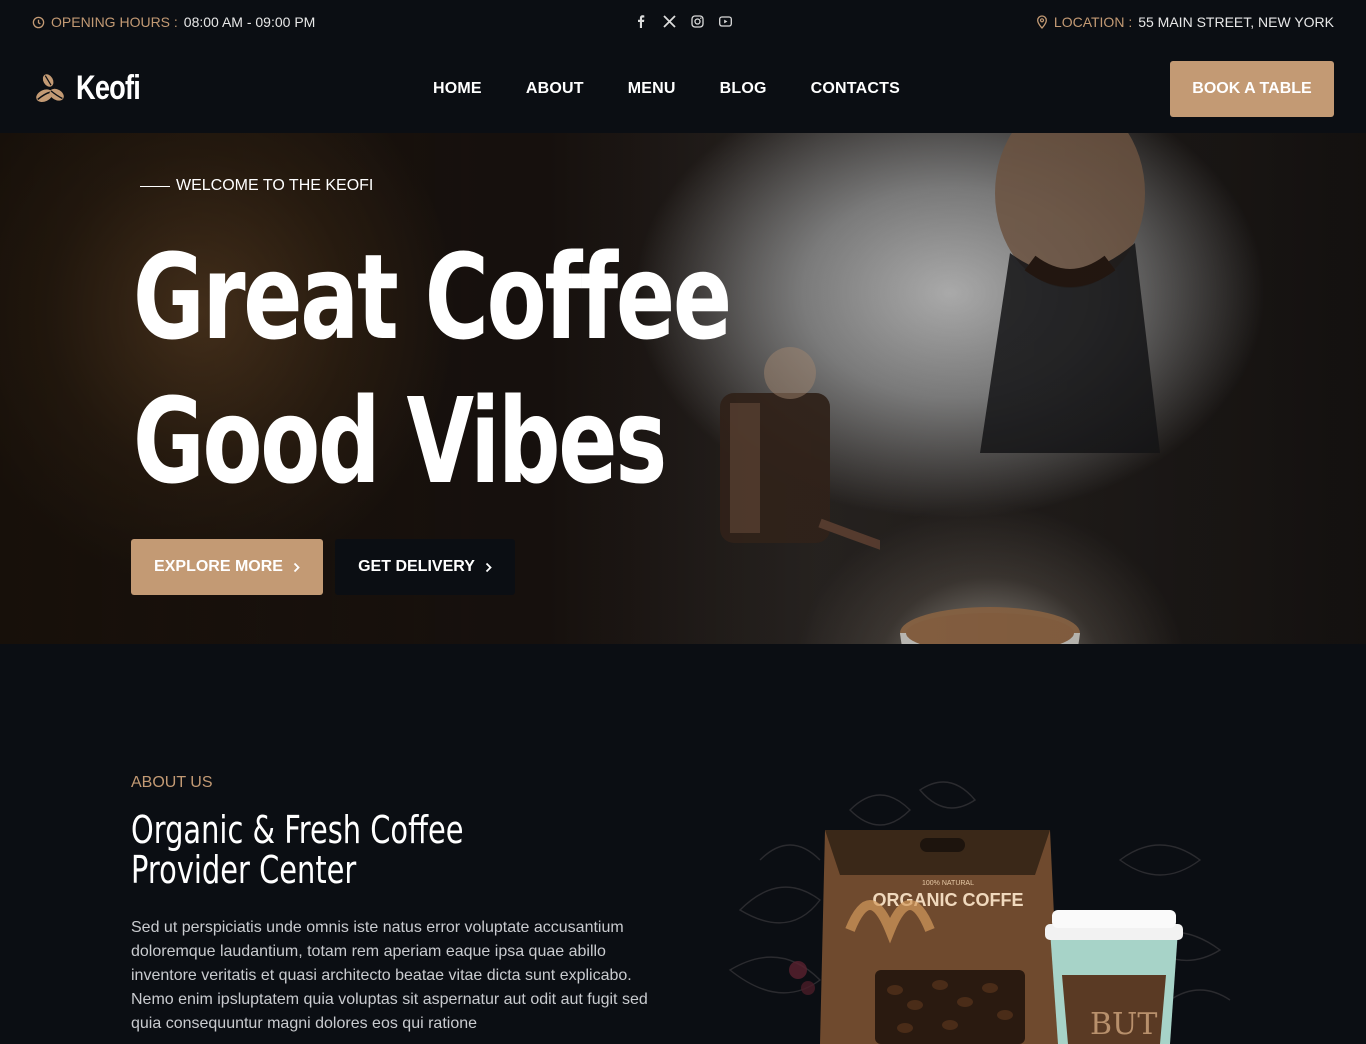 The height and width of the screenshot is (1044, 1366). What do you see at coordinates (979, 912) in the screenshot?
I see `coffee-product-image: 100% NATURAL ORGANIC COFFE BUT` at bounding box center [979, 912].